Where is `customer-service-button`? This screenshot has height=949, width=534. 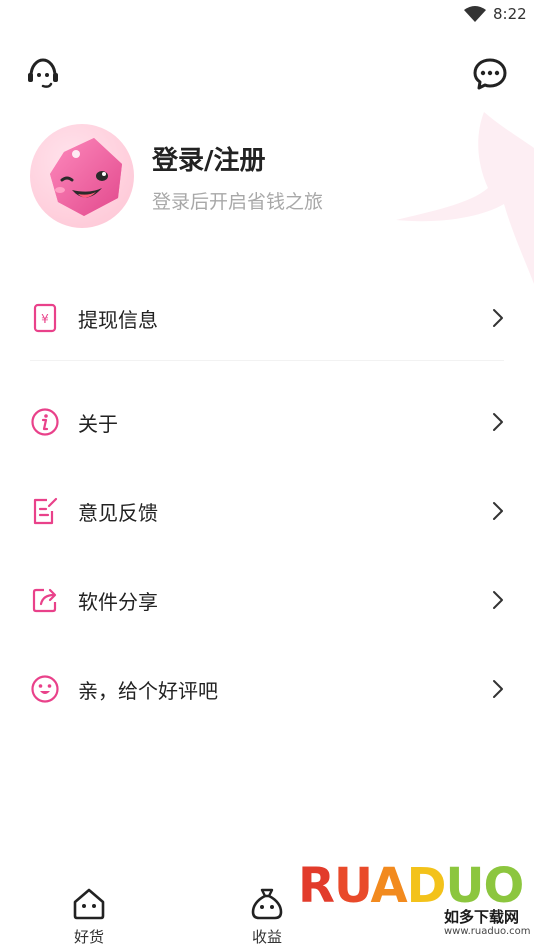 customer-service-button is located at coordinates (43, 74).